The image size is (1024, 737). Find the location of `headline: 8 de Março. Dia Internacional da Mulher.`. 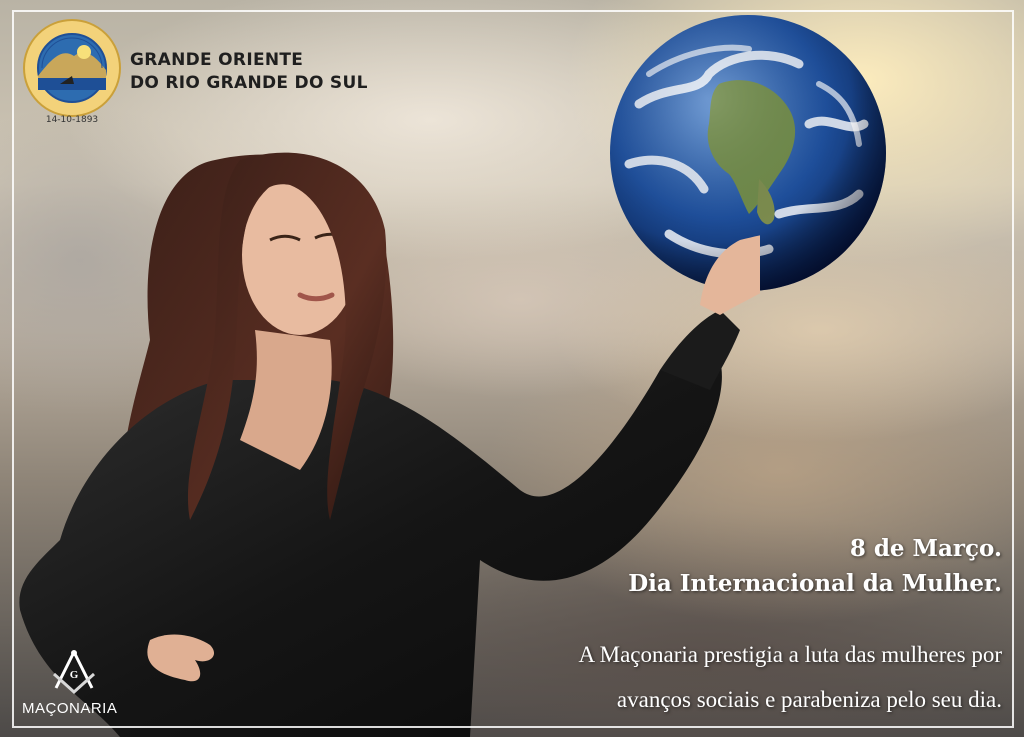

headline: 8 de Março. Dia Internacional da Mulher. is located at coordinates (815, 566).